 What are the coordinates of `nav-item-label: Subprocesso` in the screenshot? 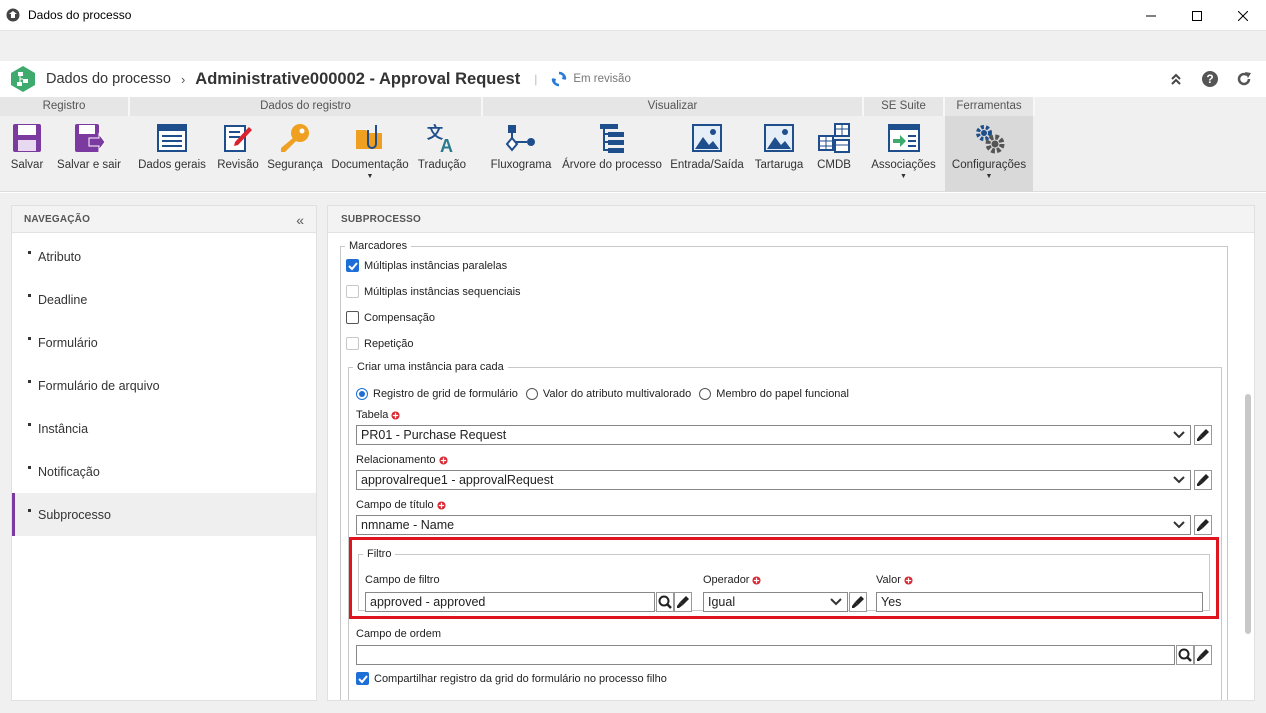 It's located at (74, 514).